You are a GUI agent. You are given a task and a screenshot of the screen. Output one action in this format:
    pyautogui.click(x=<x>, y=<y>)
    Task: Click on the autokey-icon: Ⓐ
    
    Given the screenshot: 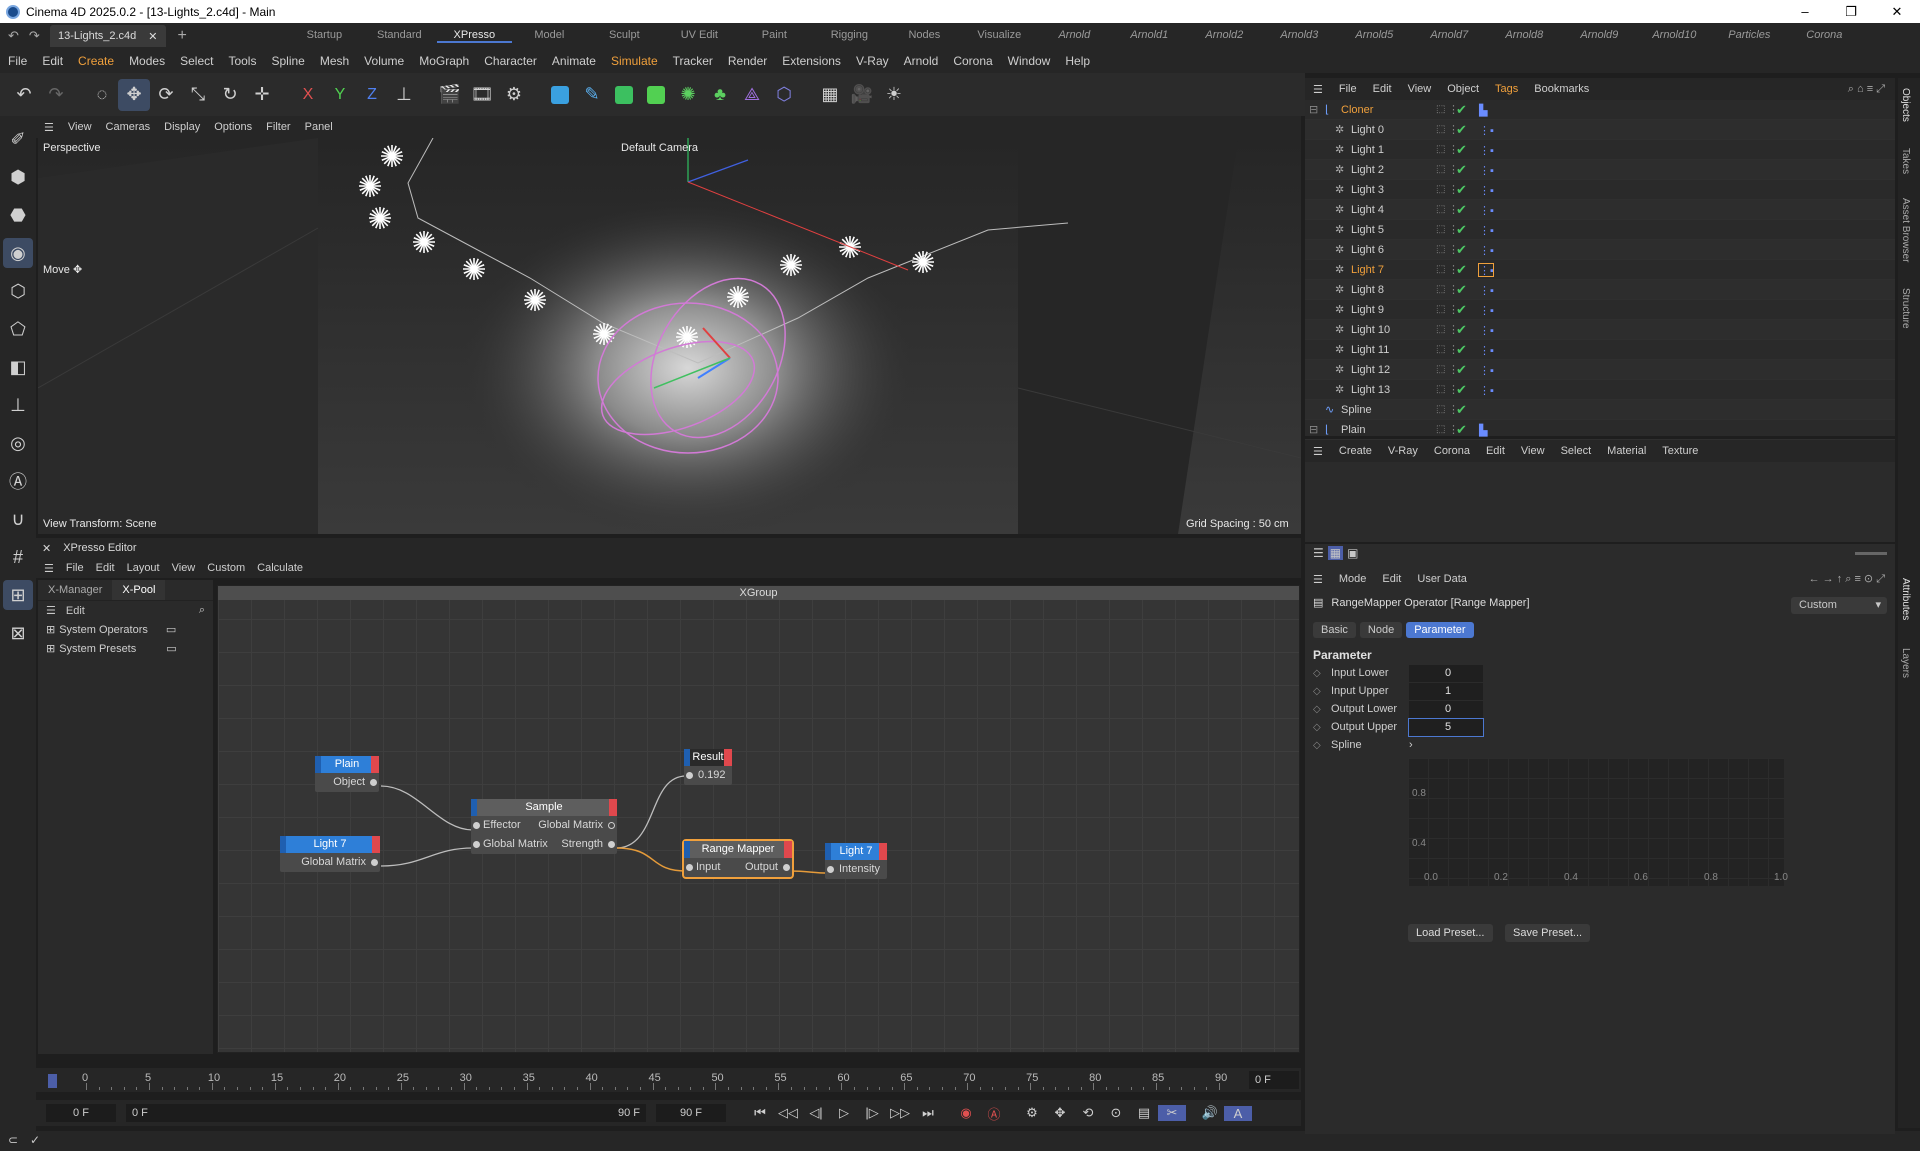 What is the action you would take?
    pyautogui.click(x=994, y=1113)
    